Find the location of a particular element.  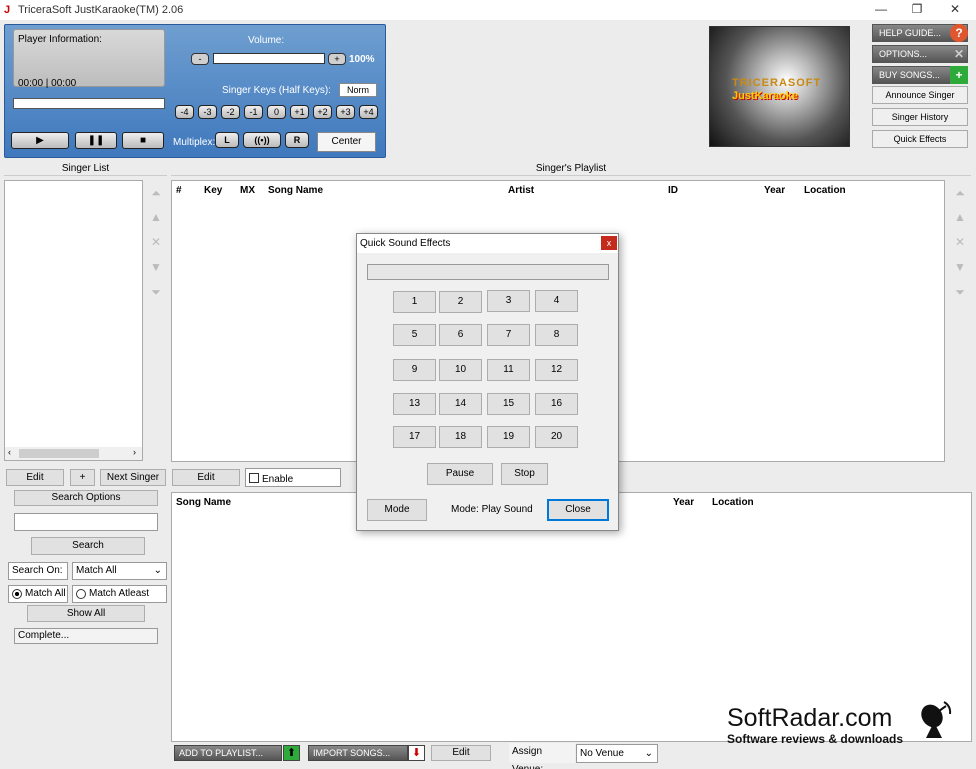

effect-button: 7 is located at coordinates (508, 335).